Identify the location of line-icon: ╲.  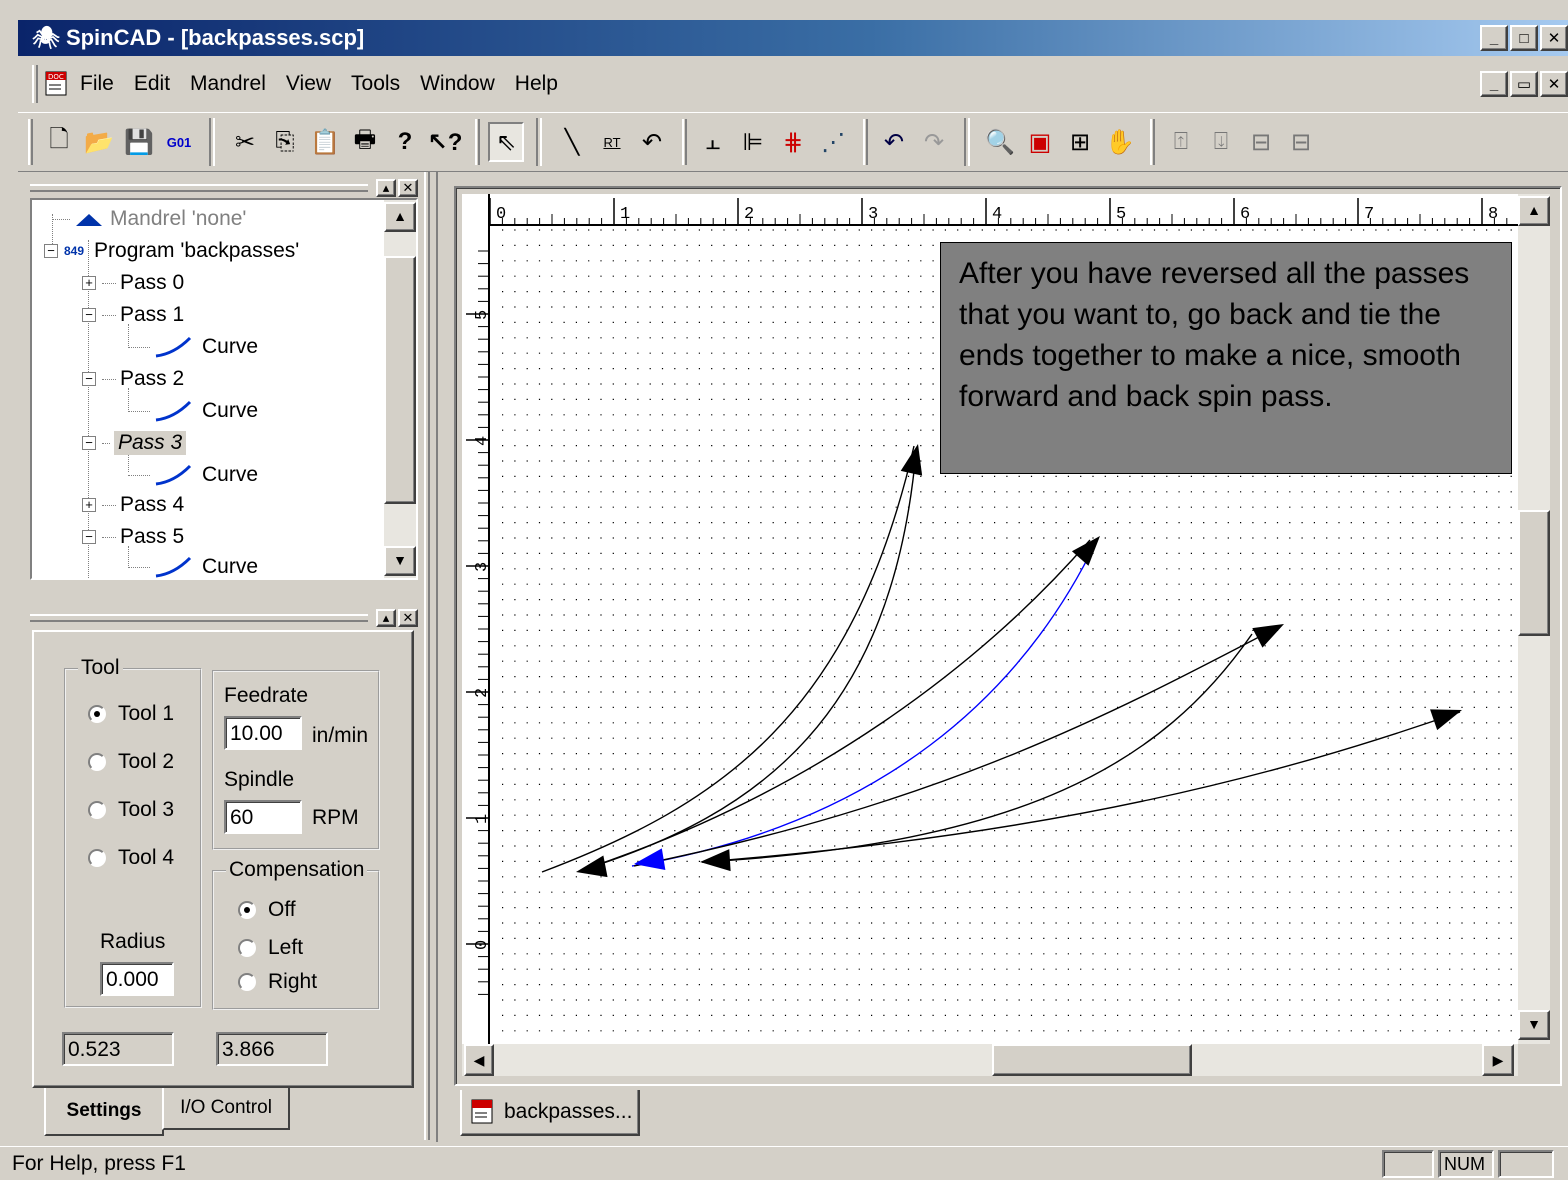
(572, 142).